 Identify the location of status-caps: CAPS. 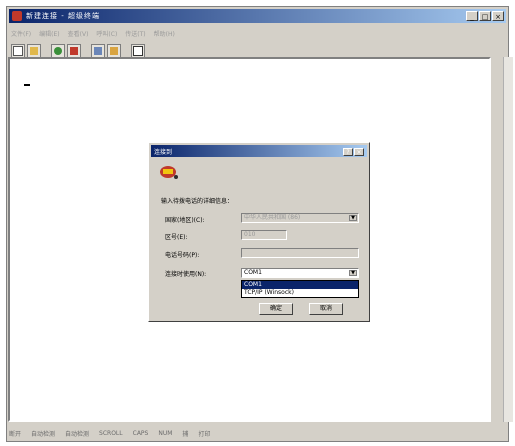
(140, 433).